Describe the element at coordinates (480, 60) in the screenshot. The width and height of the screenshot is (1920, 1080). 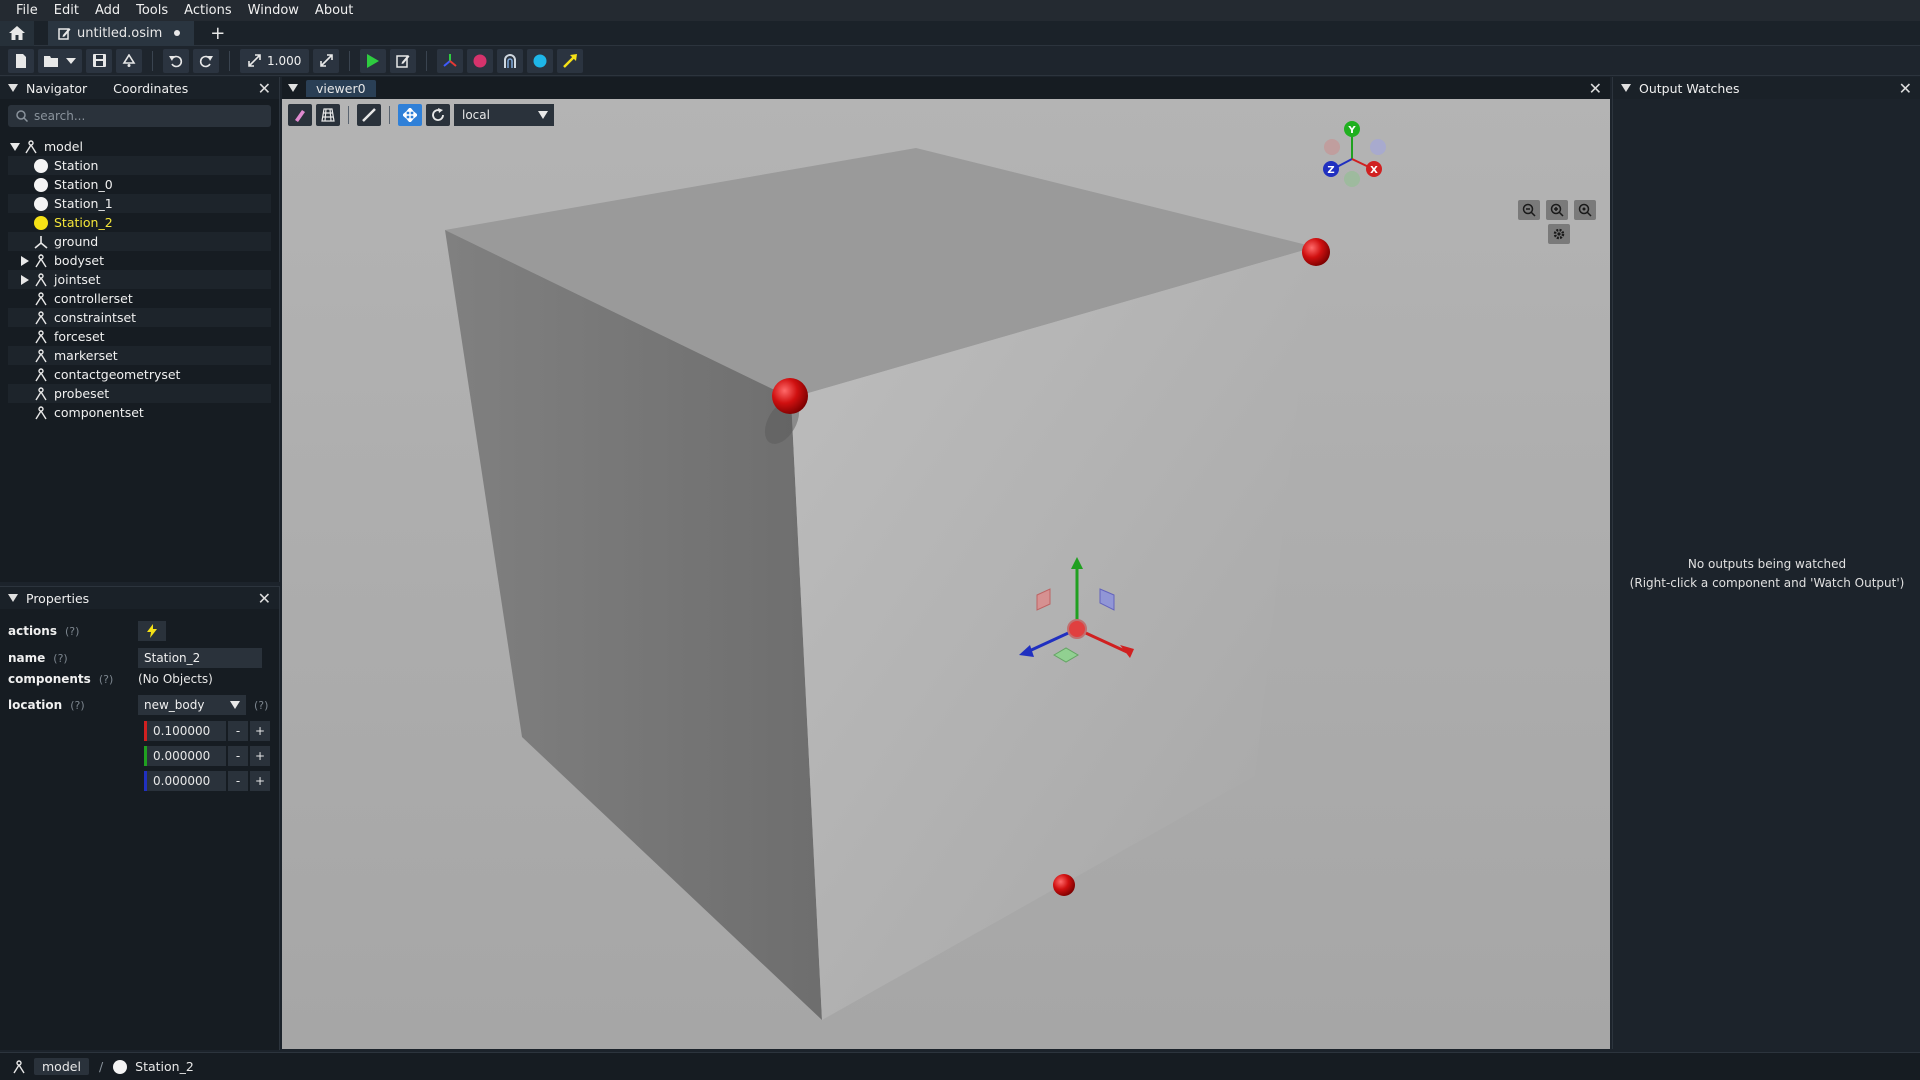
I see `toggle-markers-button` at that location.